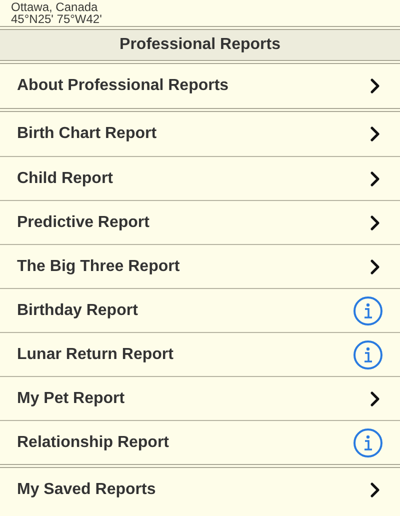 Image resolution: width=400 pixels, height=516 pixels. I want to click on report-row: Birth Chart Report, so click(200, 134).